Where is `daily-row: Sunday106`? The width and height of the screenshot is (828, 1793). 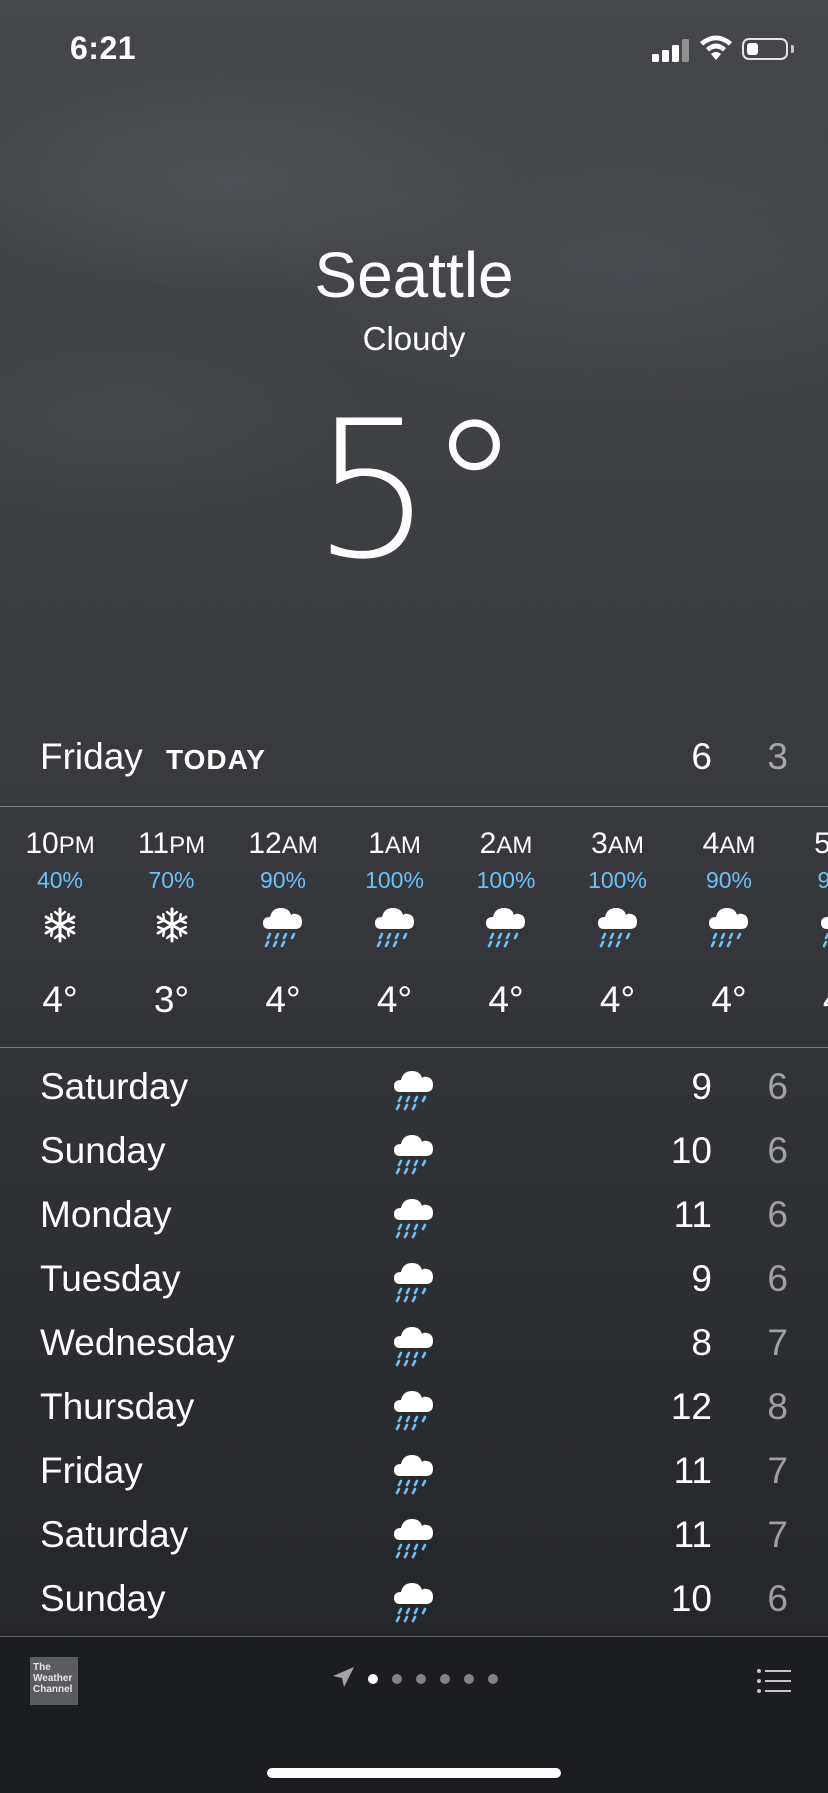
daily-row: Sunday106 is located at coordinates (414, 1600).